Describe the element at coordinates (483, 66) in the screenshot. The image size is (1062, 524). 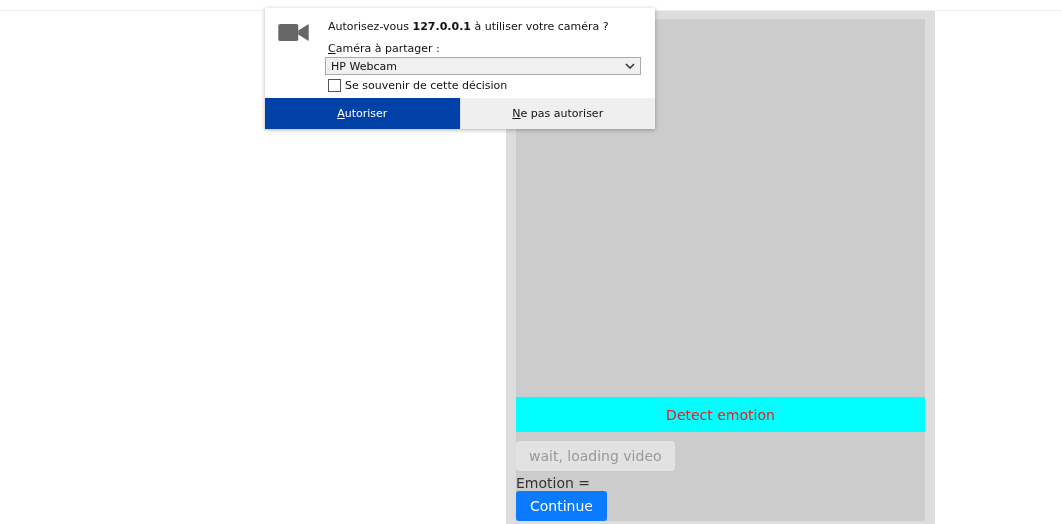
I see `device-select: HP Webcam` at that location.